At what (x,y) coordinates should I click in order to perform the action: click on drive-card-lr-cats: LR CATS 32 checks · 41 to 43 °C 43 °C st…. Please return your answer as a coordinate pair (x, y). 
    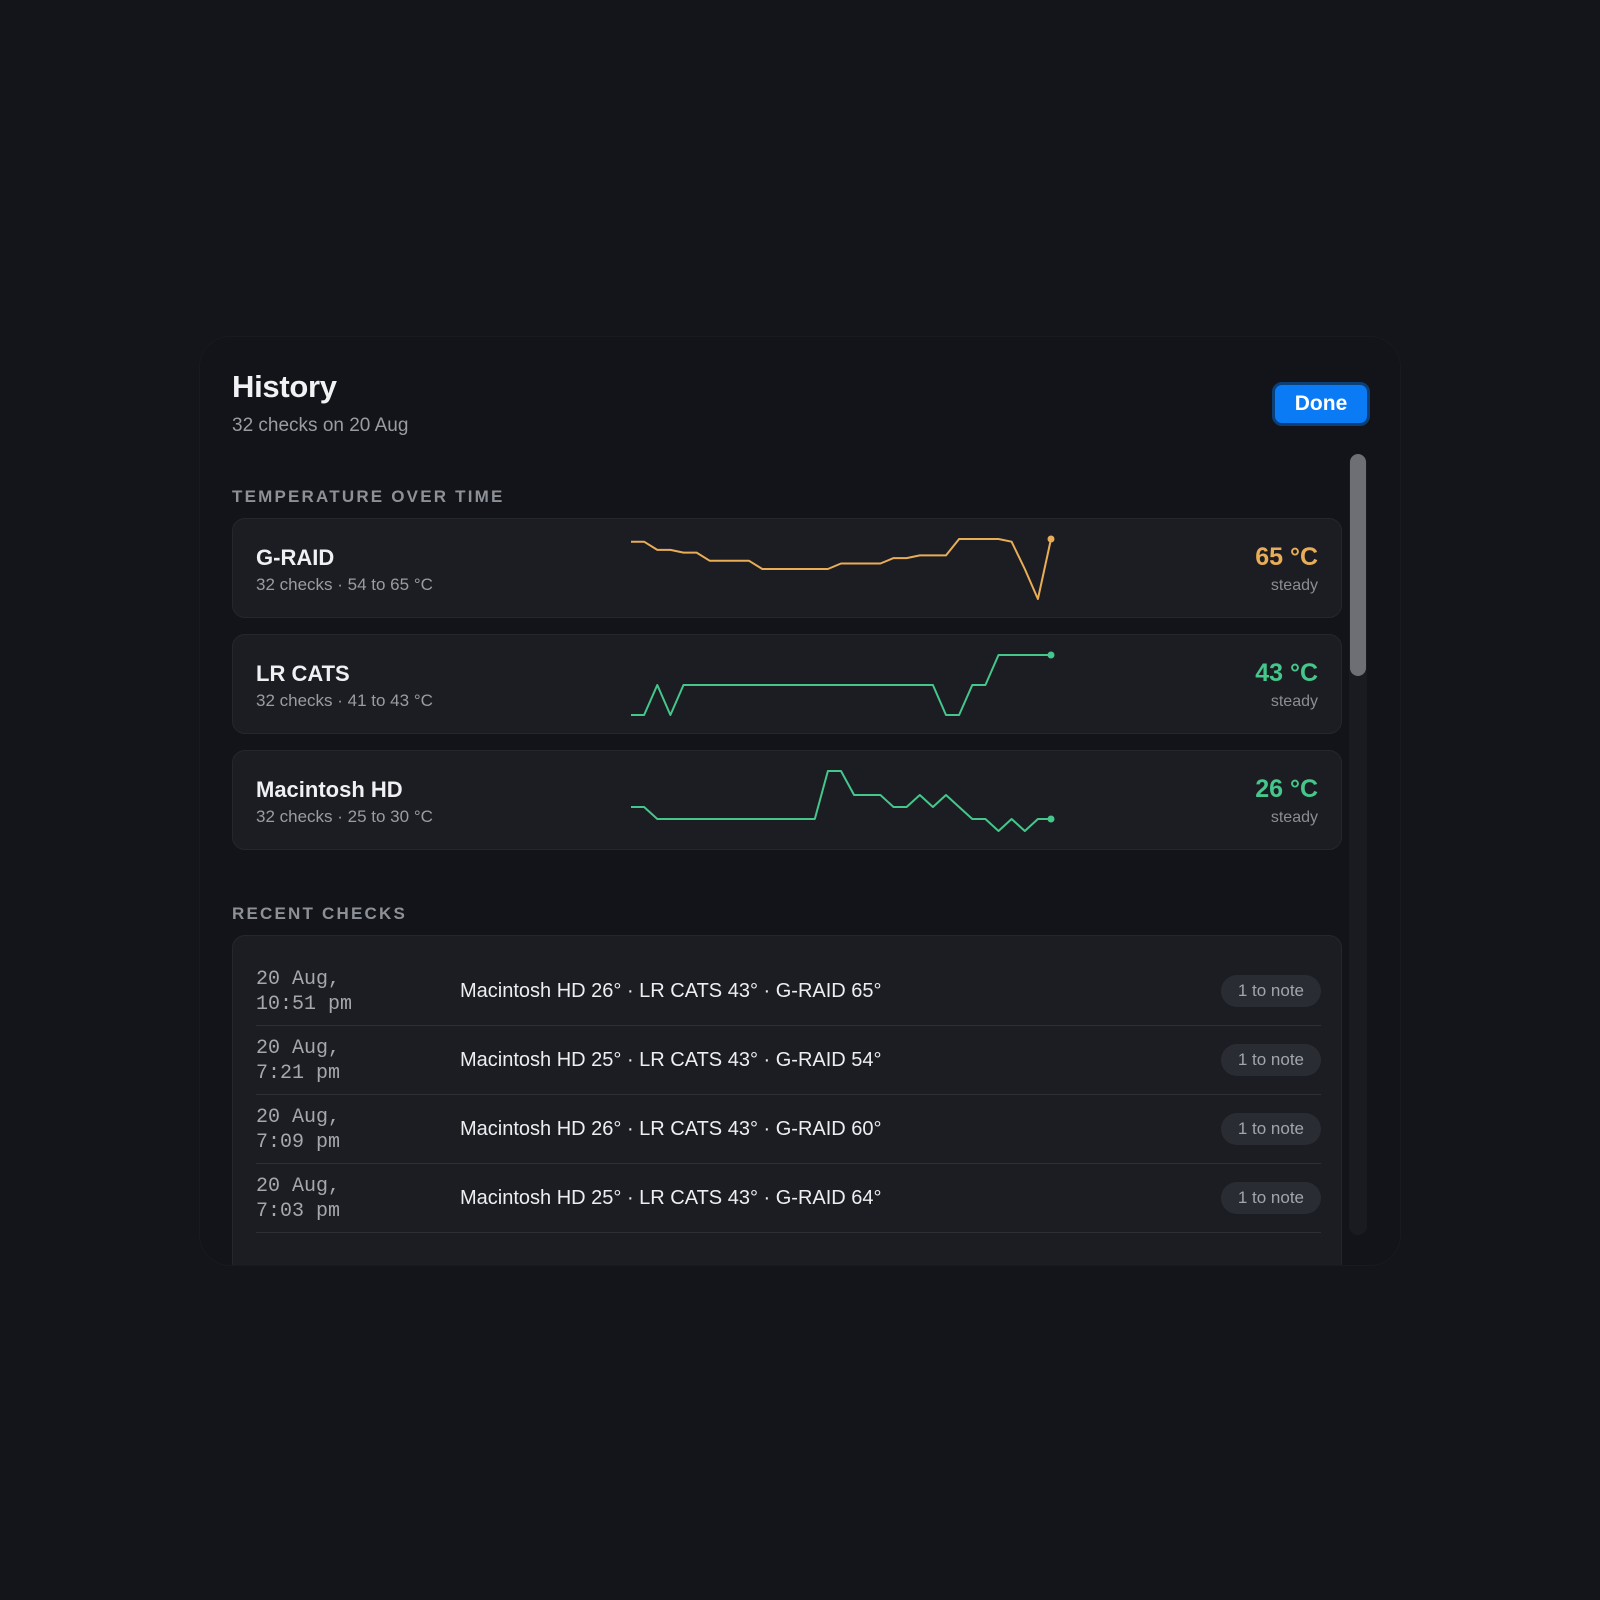
    Looking at the image, I should click on (787, 684).